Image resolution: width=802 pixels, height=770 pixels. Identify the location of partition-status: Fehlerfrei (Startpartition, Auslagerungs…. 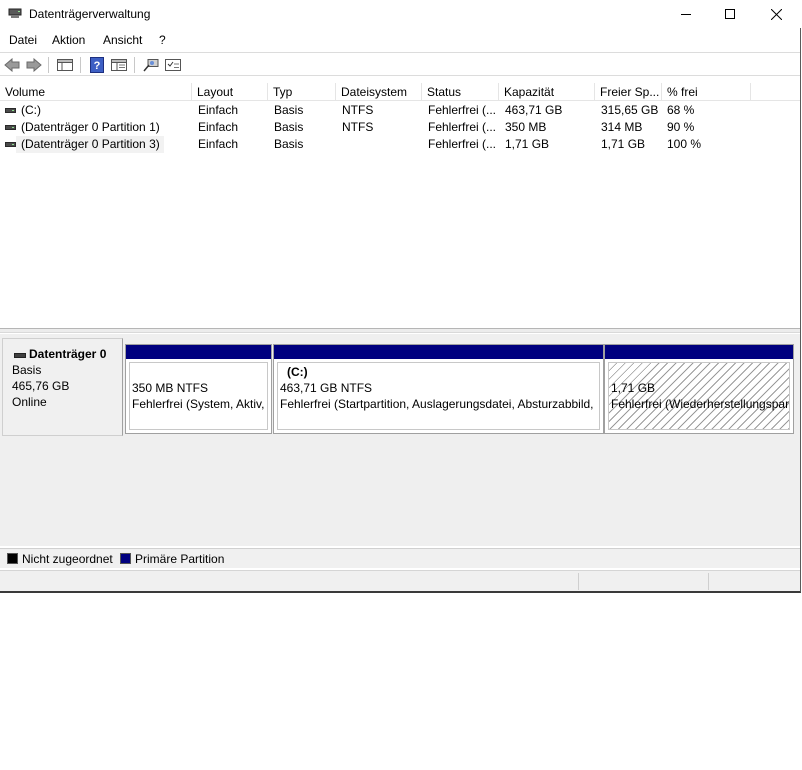
(437, 404).